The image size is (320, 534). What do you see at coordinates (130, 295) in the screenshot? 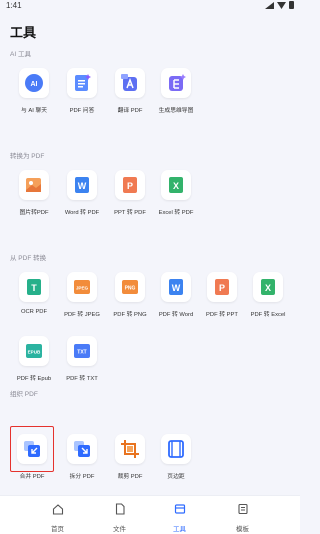
I see `tool-pdf-to-png: PNG PDF 转 PNG` at bounding box center [130, 295].